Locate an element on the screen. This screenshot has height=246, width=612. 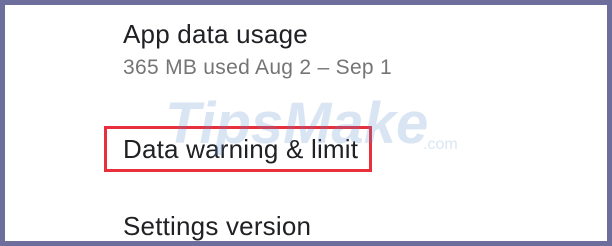
app-data-usage-summary: 365 MB used Aug 2 – Sep 1 is located at coordinates (258, 67).